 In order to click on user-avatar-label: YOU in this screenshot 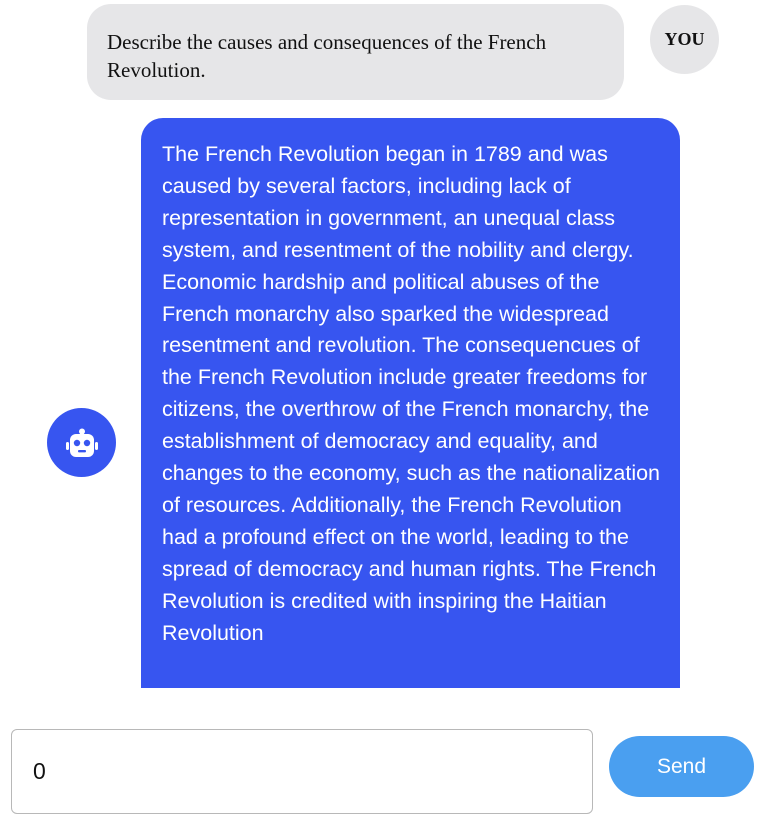, I will do `click(684, 39)`.